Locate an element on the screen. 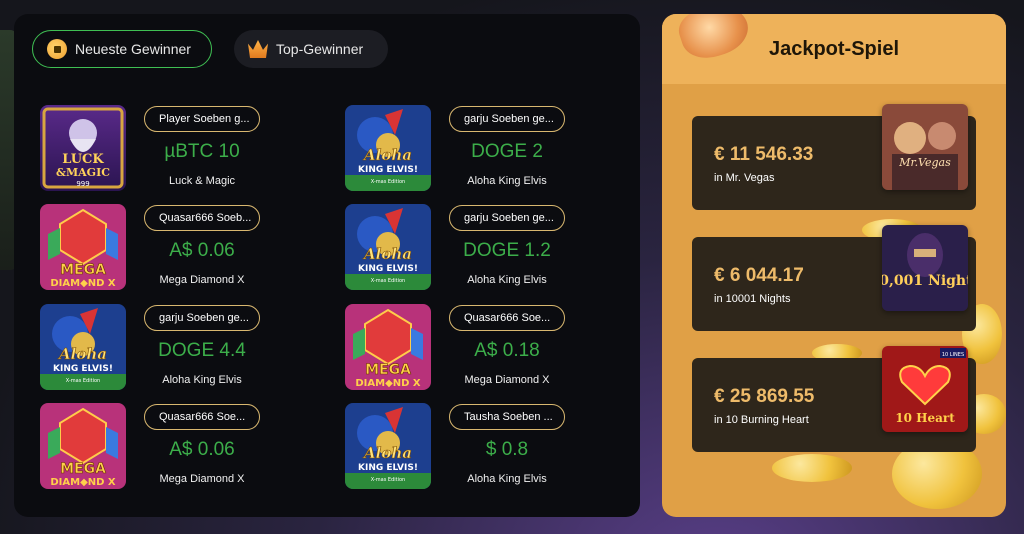  svg-text: 10 Heart is located at coordinates (925, 418).